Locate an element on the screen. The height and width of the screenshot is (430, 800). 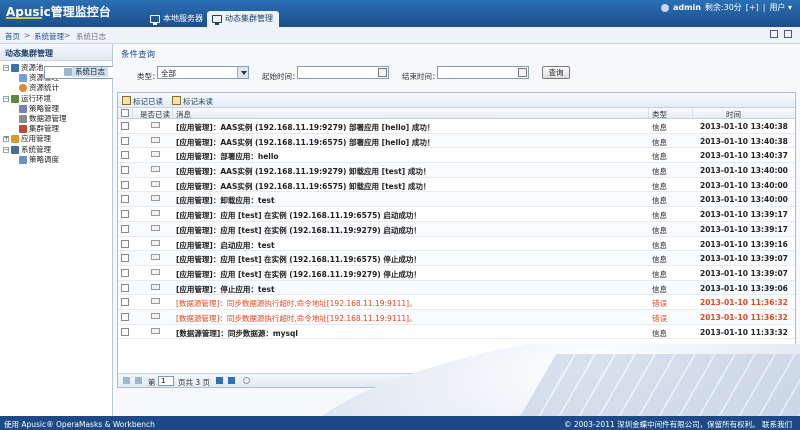
tree-label: 系统日志 is located at coordinates (90, 72).